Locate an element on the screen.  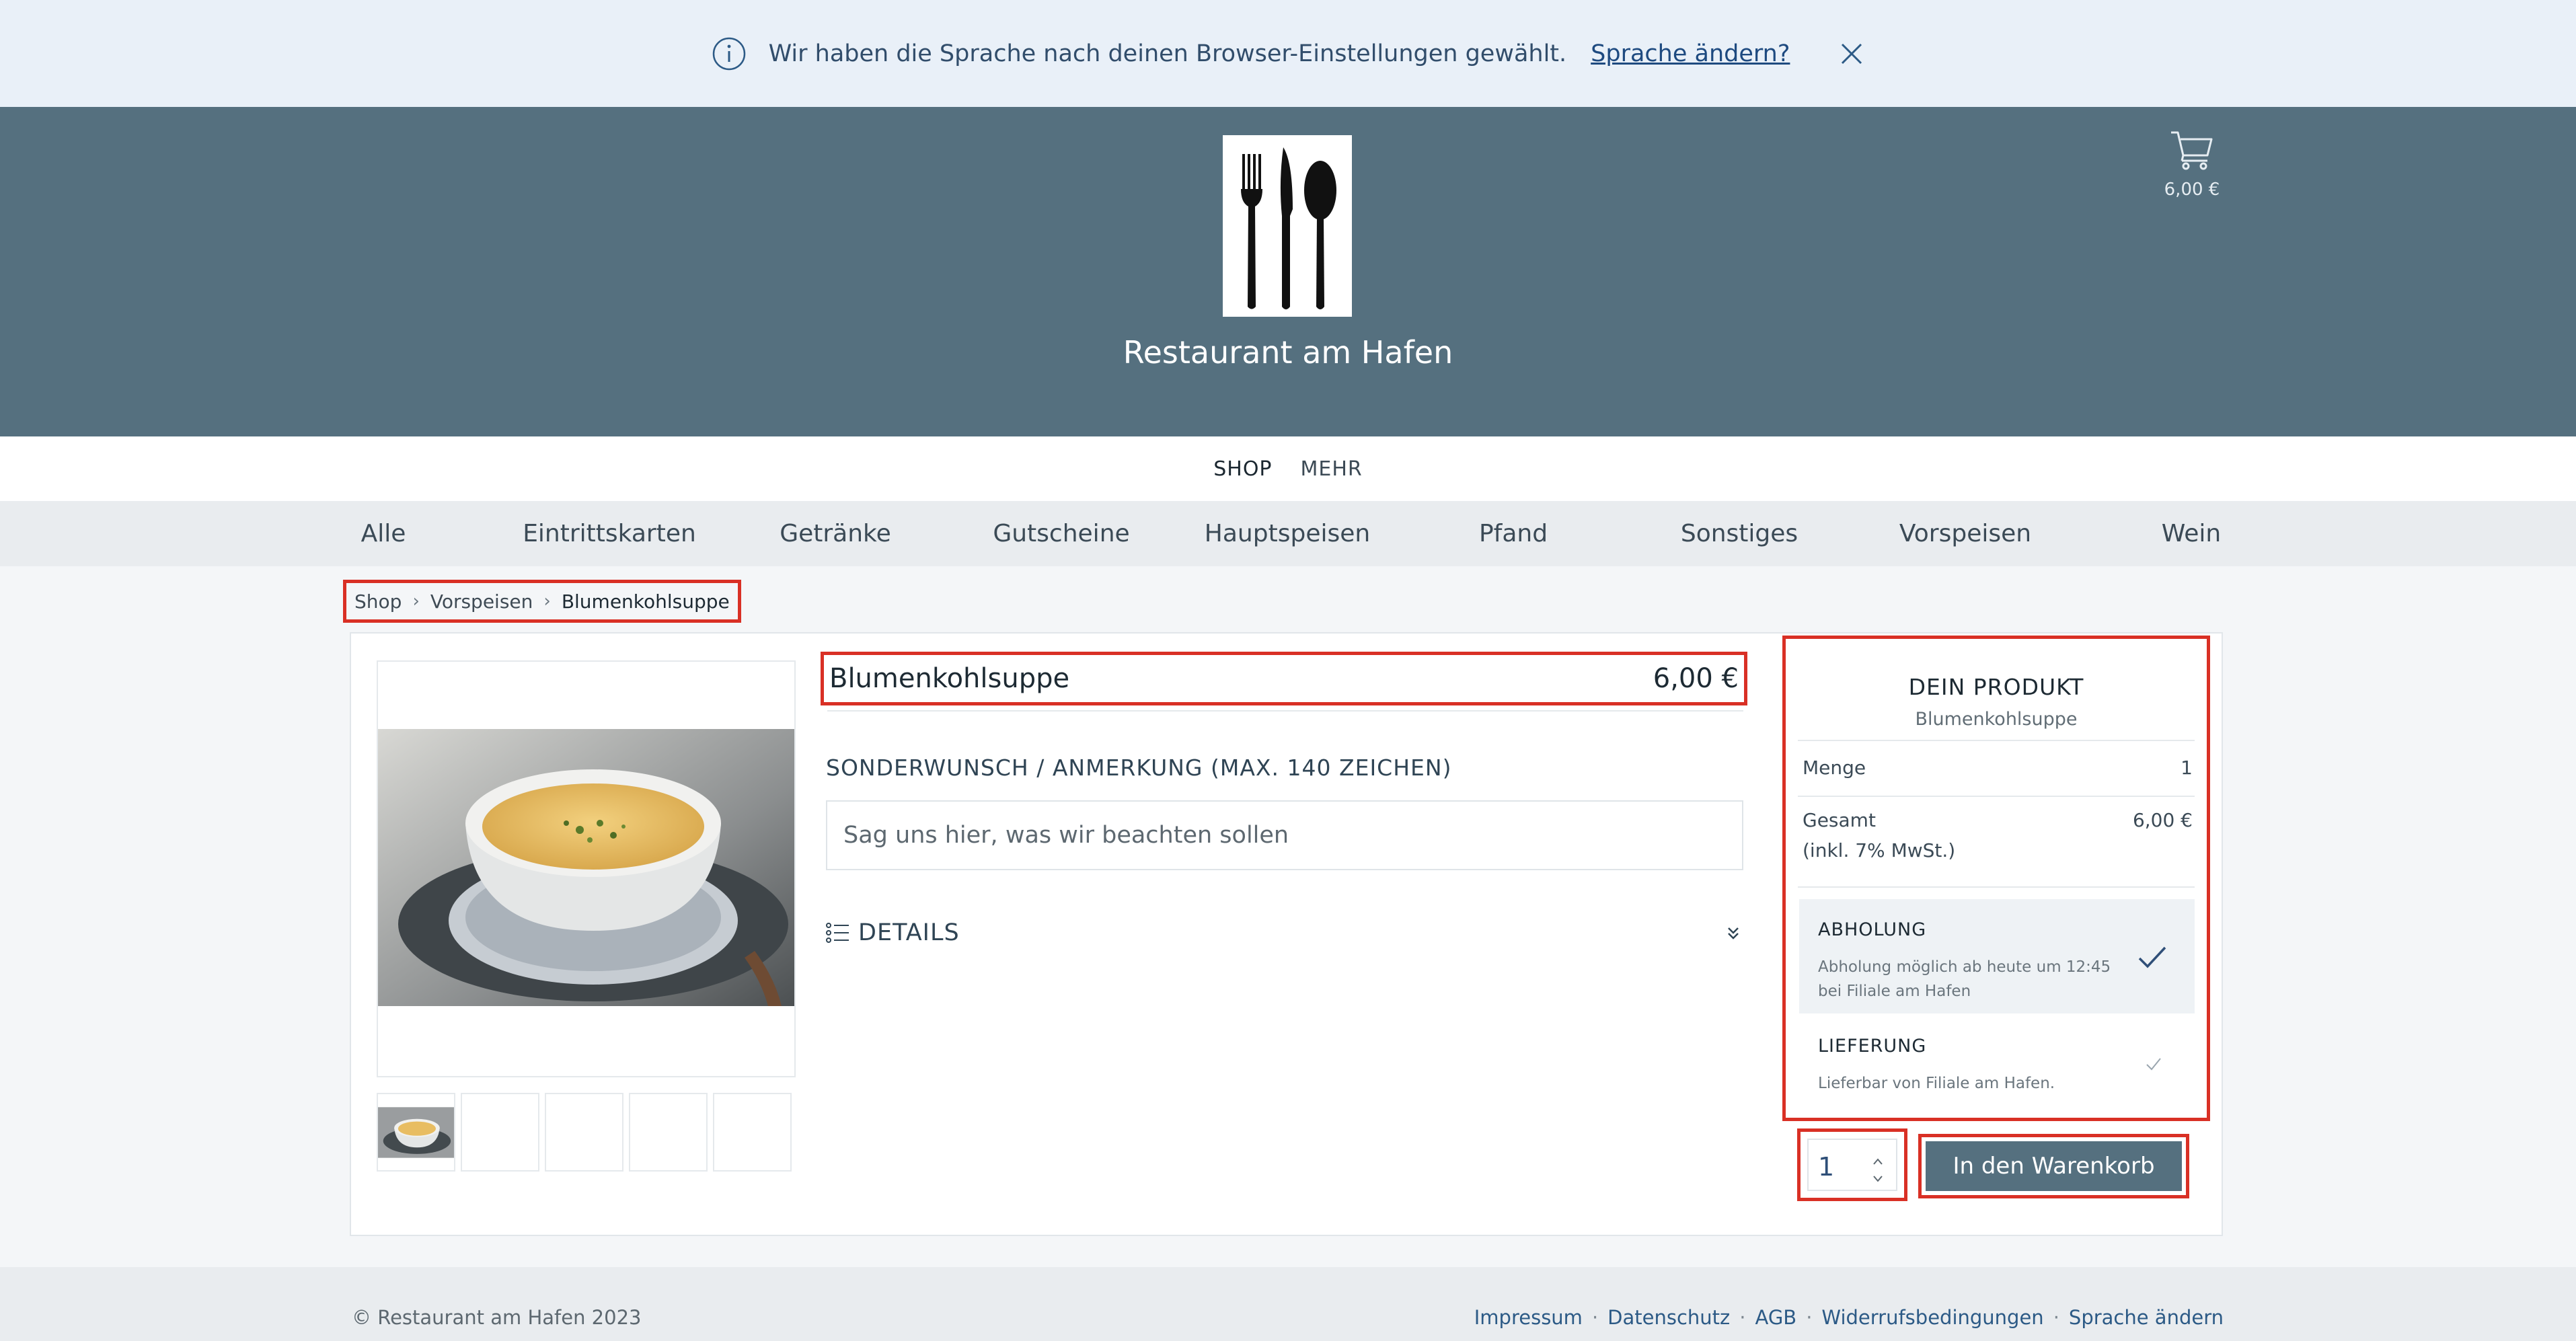
product-name: Blumenkohlsuppe is located at coordinates (949, 679).